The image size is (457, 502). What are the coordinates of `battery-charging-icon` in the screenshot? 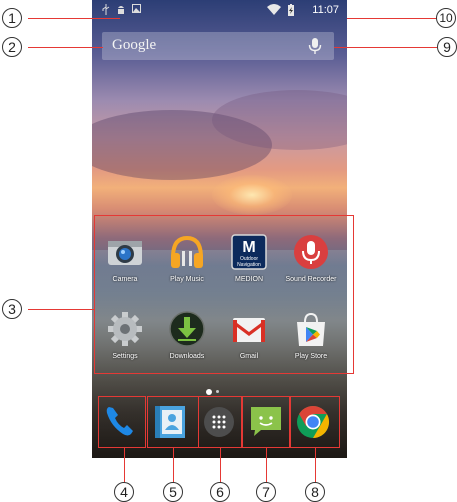 It's located at (291, 12).